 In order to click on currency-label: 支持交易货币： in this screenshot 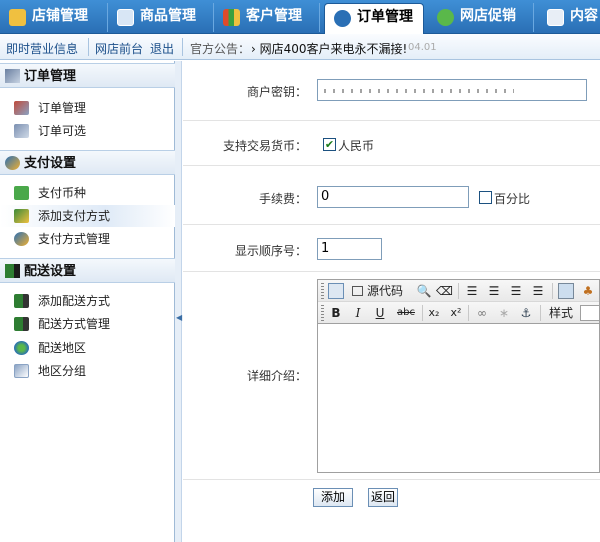, I will do `click(264, 146)`.